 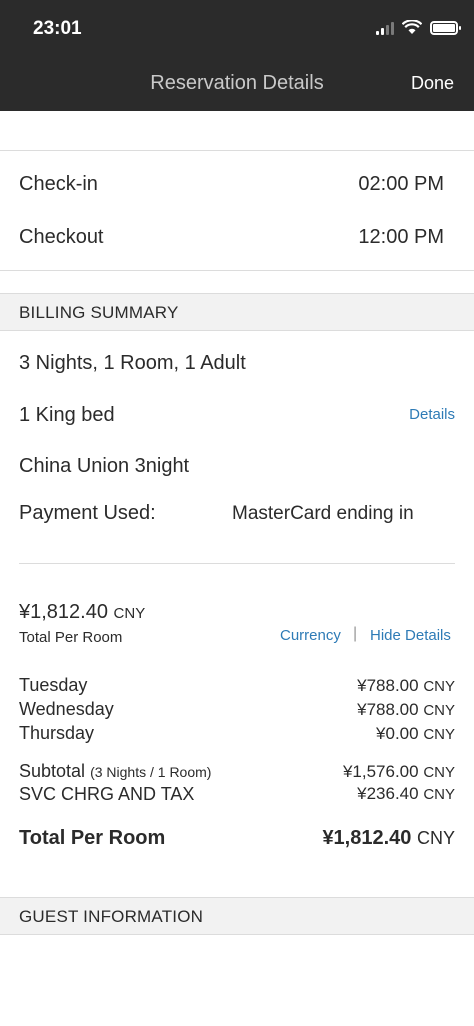 I want to click on guest-information-header: GUEST INFORMATION, so click(x=237, y=916).